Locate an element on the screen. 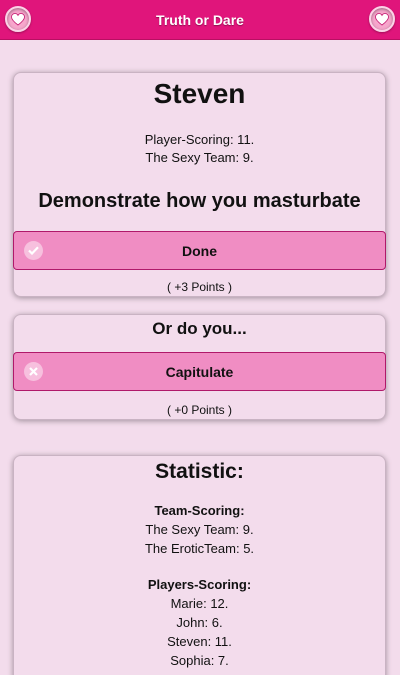 The image size is (400, 675). check-icon is located at coordinates (33, 250).